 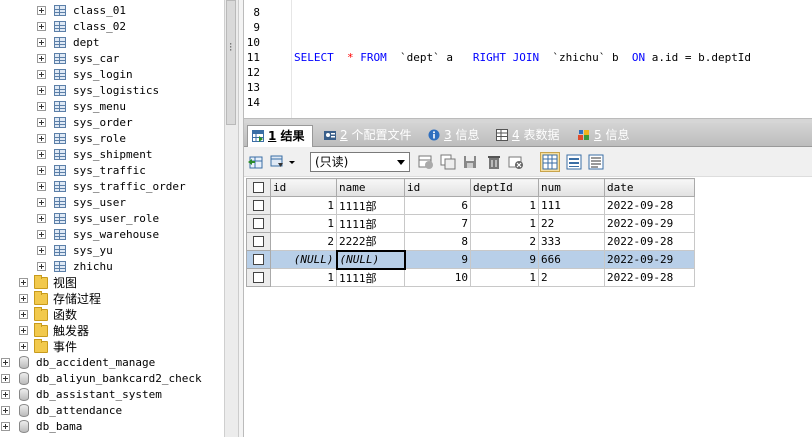 I want to click on col-header-date: date, so click(x=649, y=187).